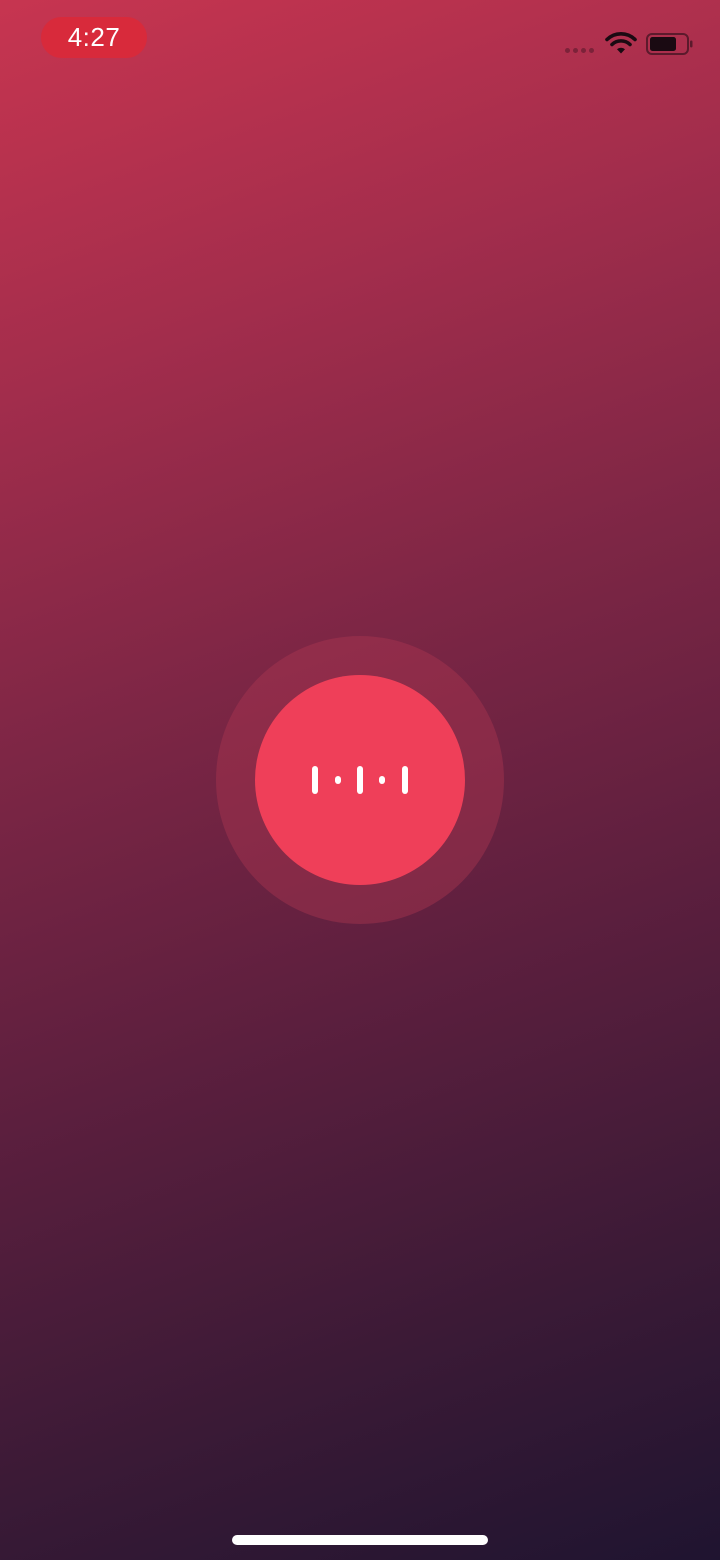 The image size is (720, 1560). What do you see at coordinates (579, 50) in the screenshot?
I see `cellular-signal-searching-icon` at bounding box center [579, 50].